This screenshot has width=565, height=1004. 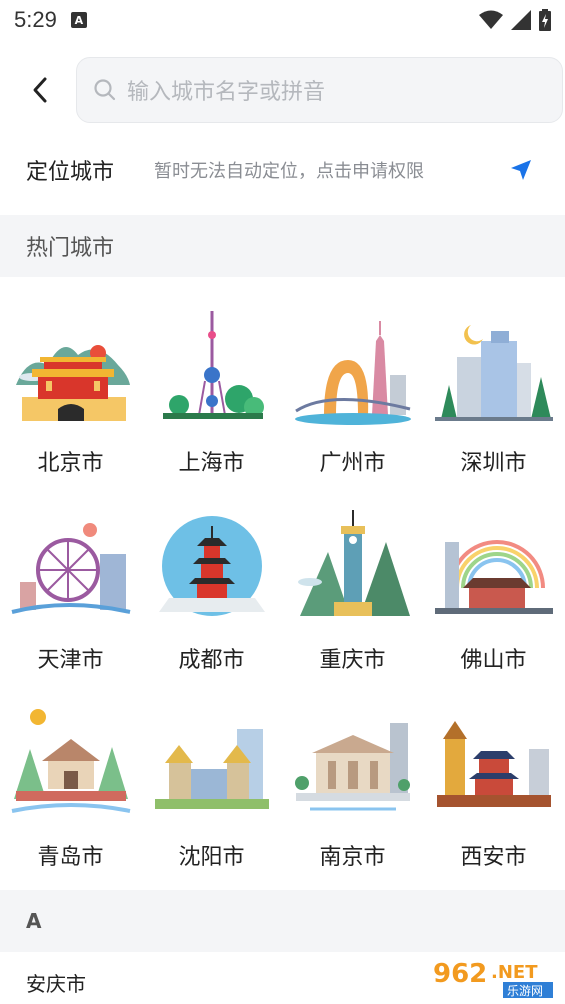 What do you see at coordinates (521, 20) in the screenshot?
I see `signal-icon` at bounding box center [521, 20].